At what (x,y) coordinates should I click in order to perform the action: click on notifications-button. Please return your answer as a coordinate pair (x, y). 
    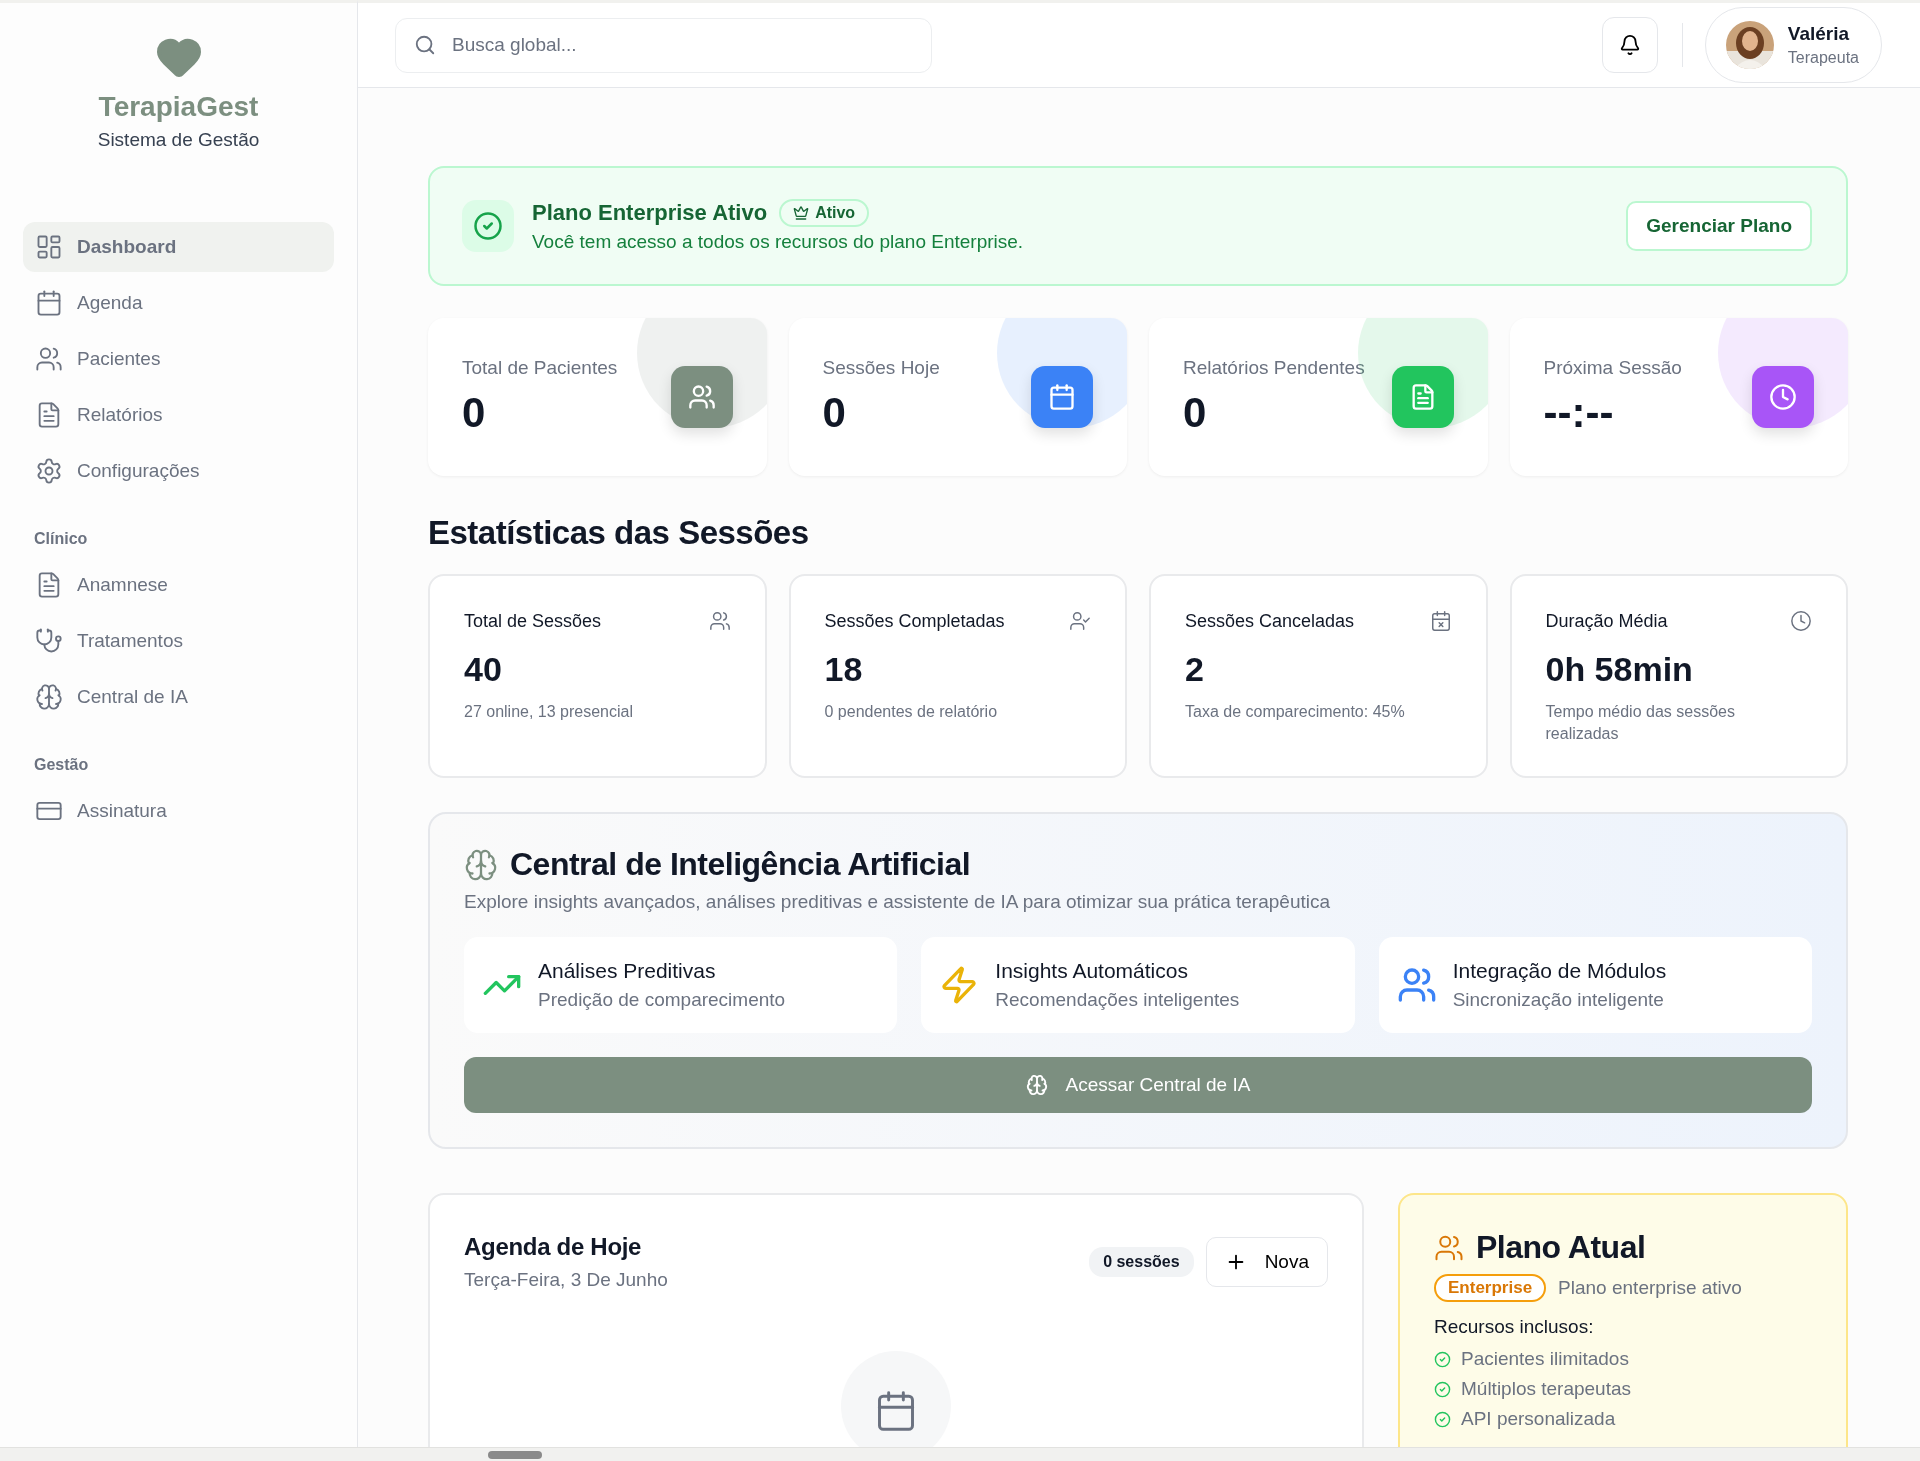
    Looking at the image, I should click on (1629, 45).